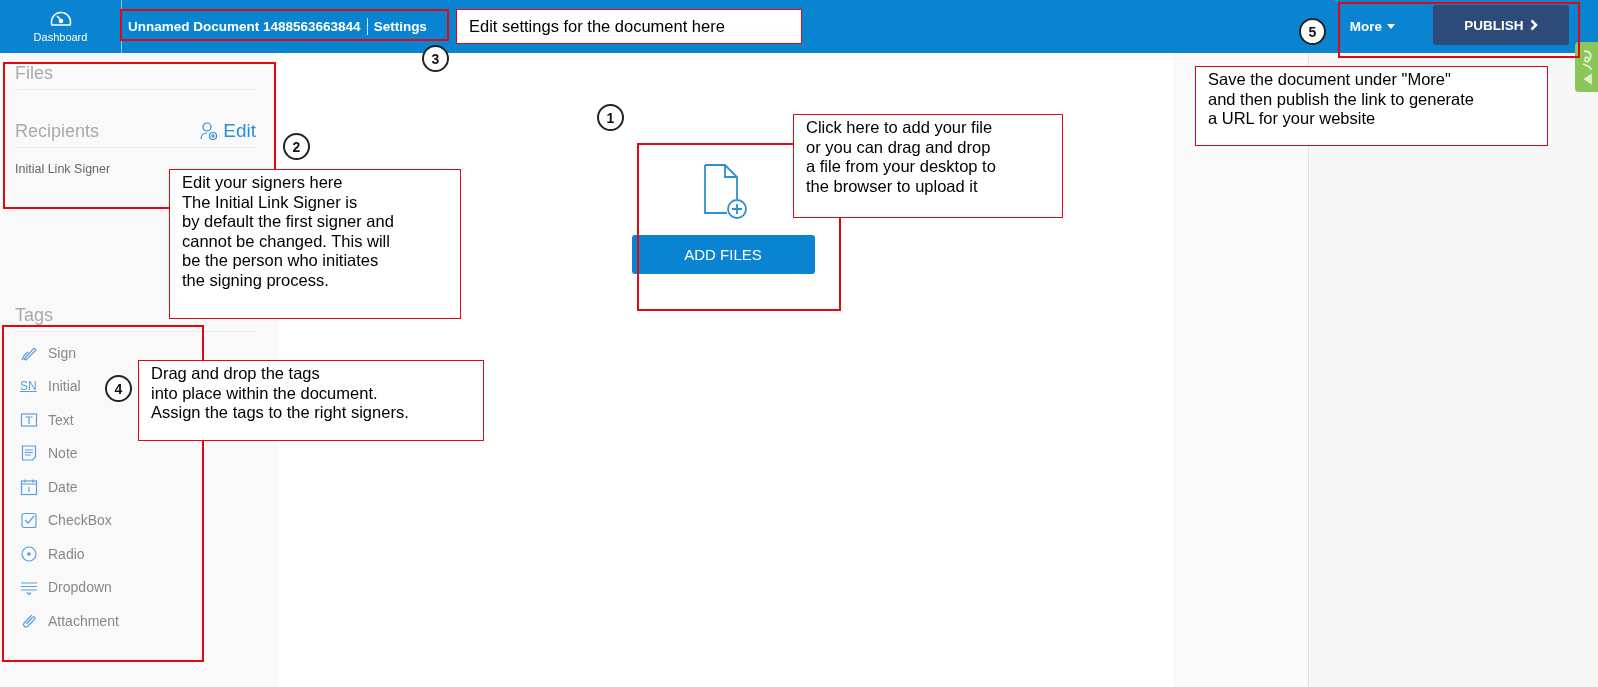 This screenshot has width=1598, height=687. Describe the element at coordinates (83, 620) in the screenshot. I see `tag-item: Attachment` at that location.